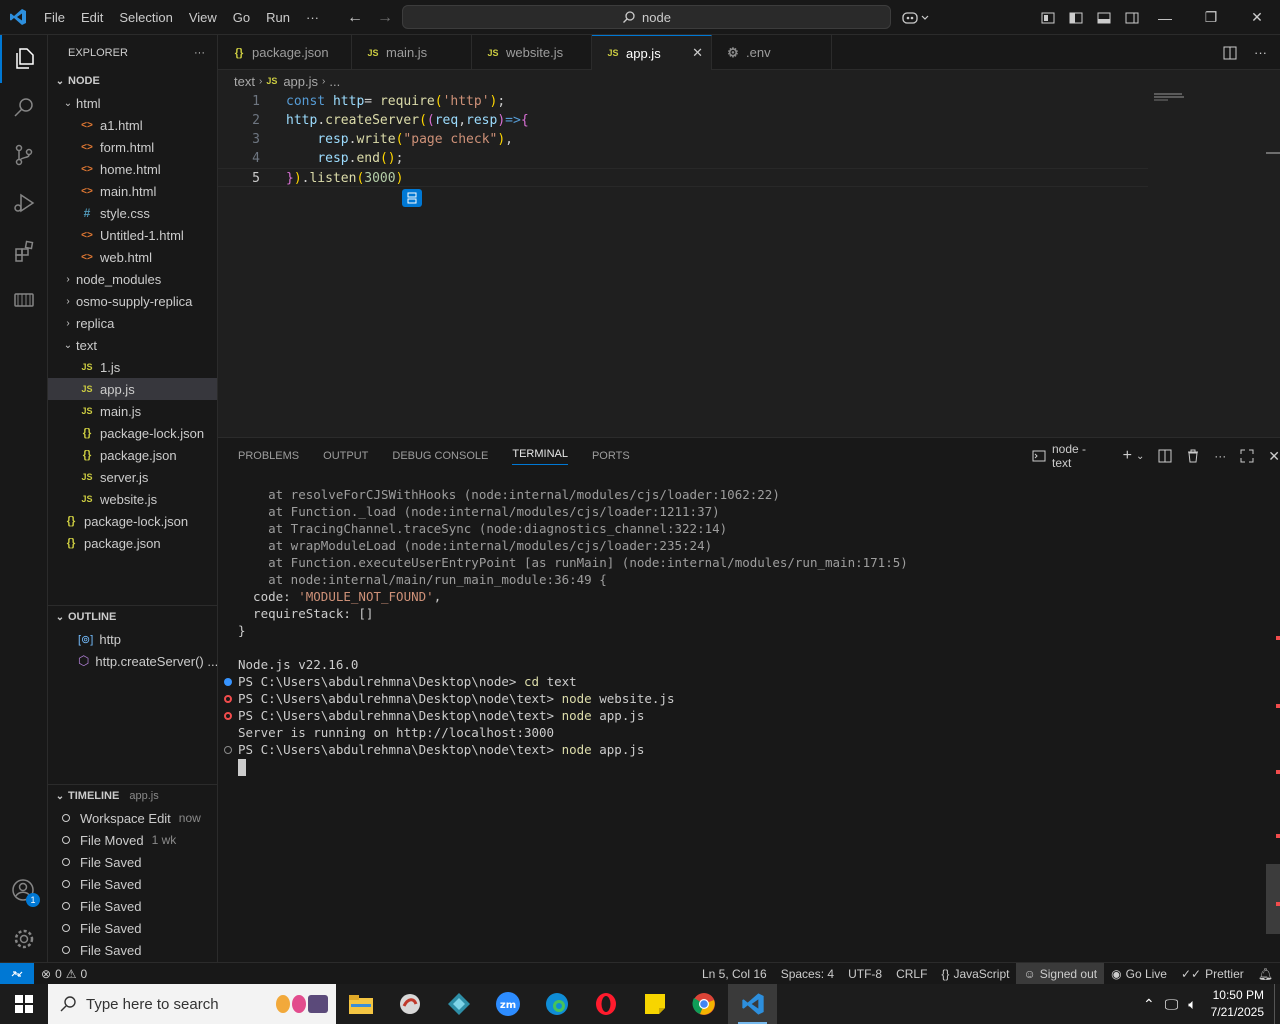 The width and height of the screenshot is (1280, 1024). I want to click on file-item: JS server.js, so click(132, 477).